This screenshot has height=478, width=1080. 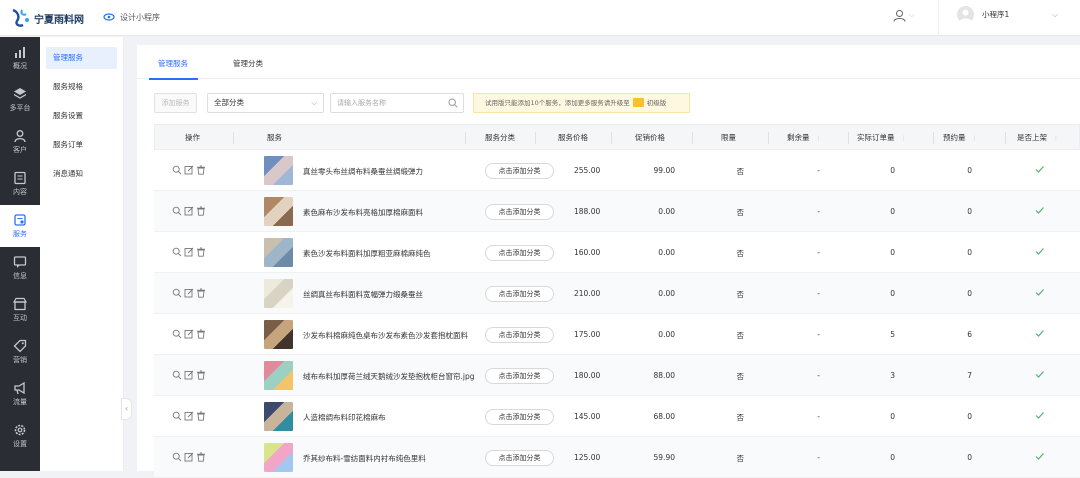 What do you see at coordinates (1038, 138) in the screenshot?
I see `column-header: 是否上架 ⋮` at bounding box center [1038, 138].